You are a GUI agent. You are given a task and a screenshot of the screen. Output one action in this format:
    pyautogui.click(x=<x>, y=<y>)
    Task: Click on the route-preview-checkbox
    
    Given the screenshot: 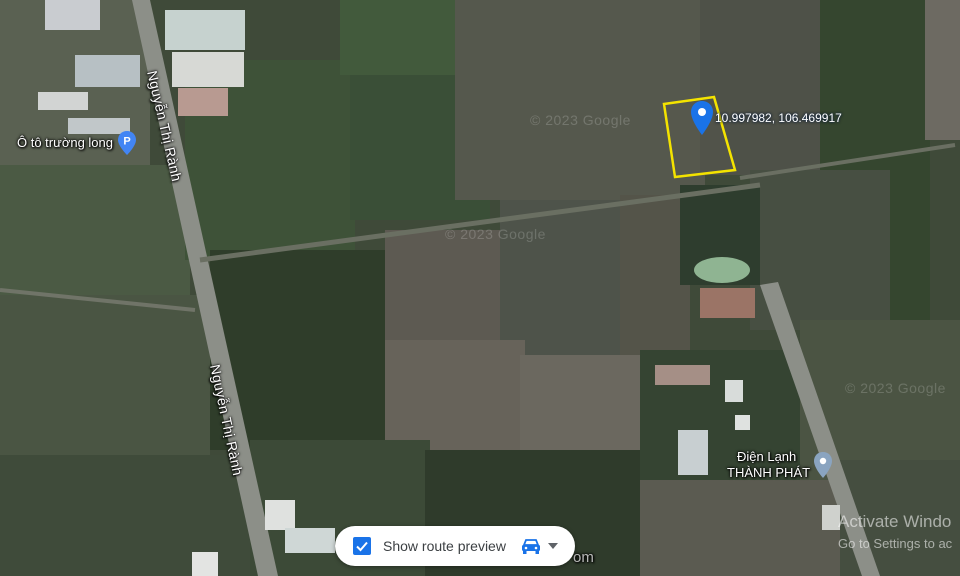 What is the action you would take?
    pyautogui.click(x=362, y=546)
    